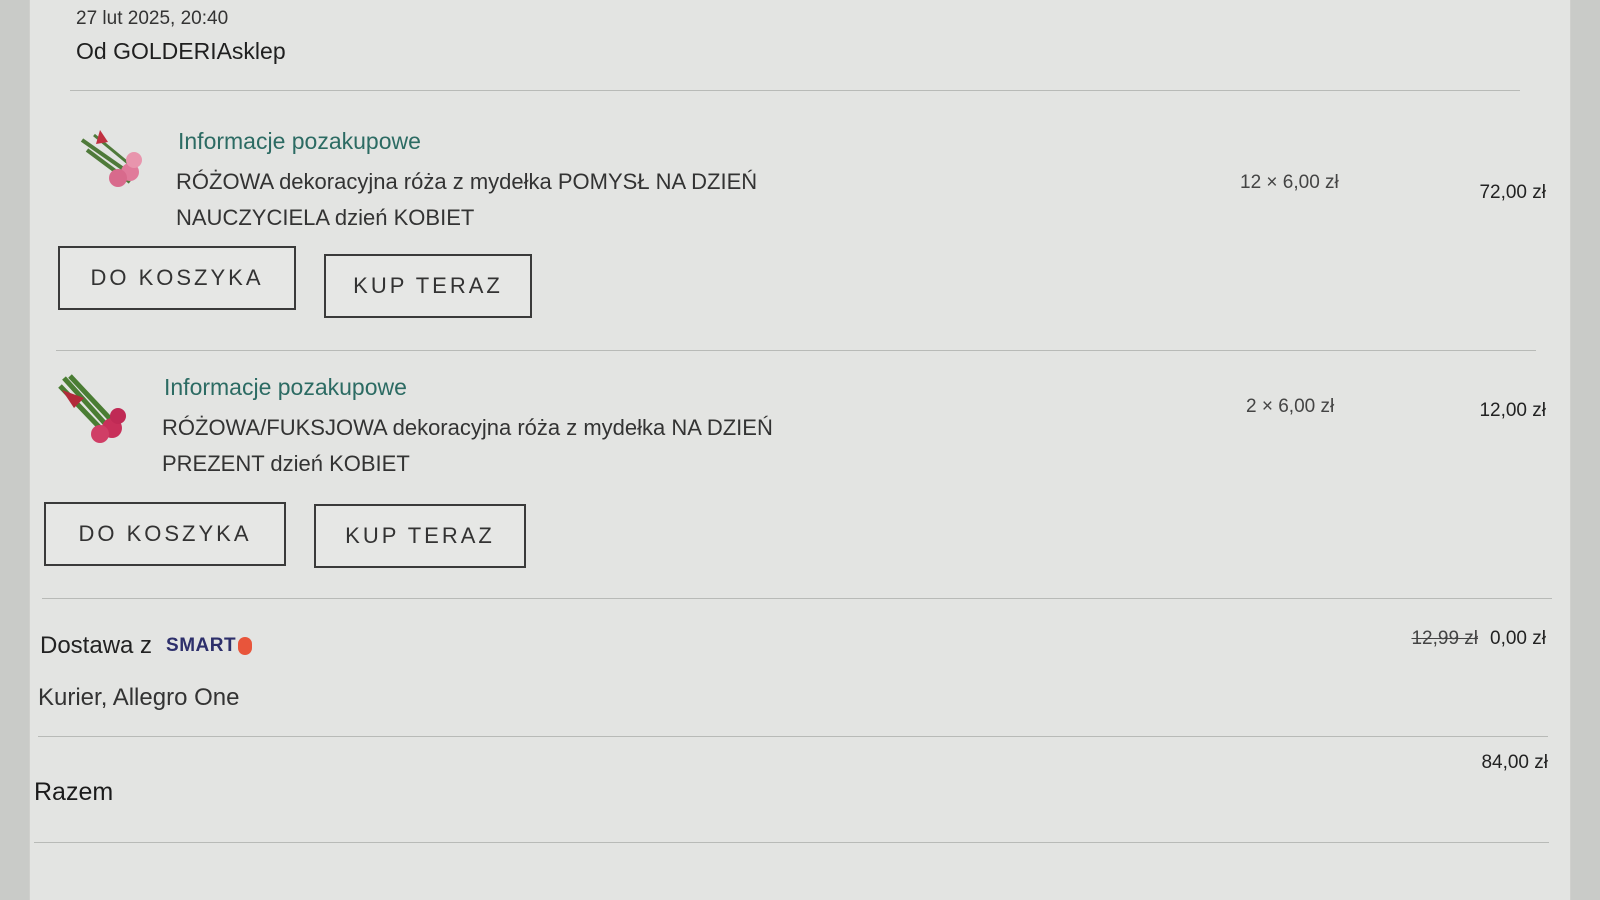  Describe the element at coordinates (74, 792) in the screenshot. I see `total-label: Razem` at that location.